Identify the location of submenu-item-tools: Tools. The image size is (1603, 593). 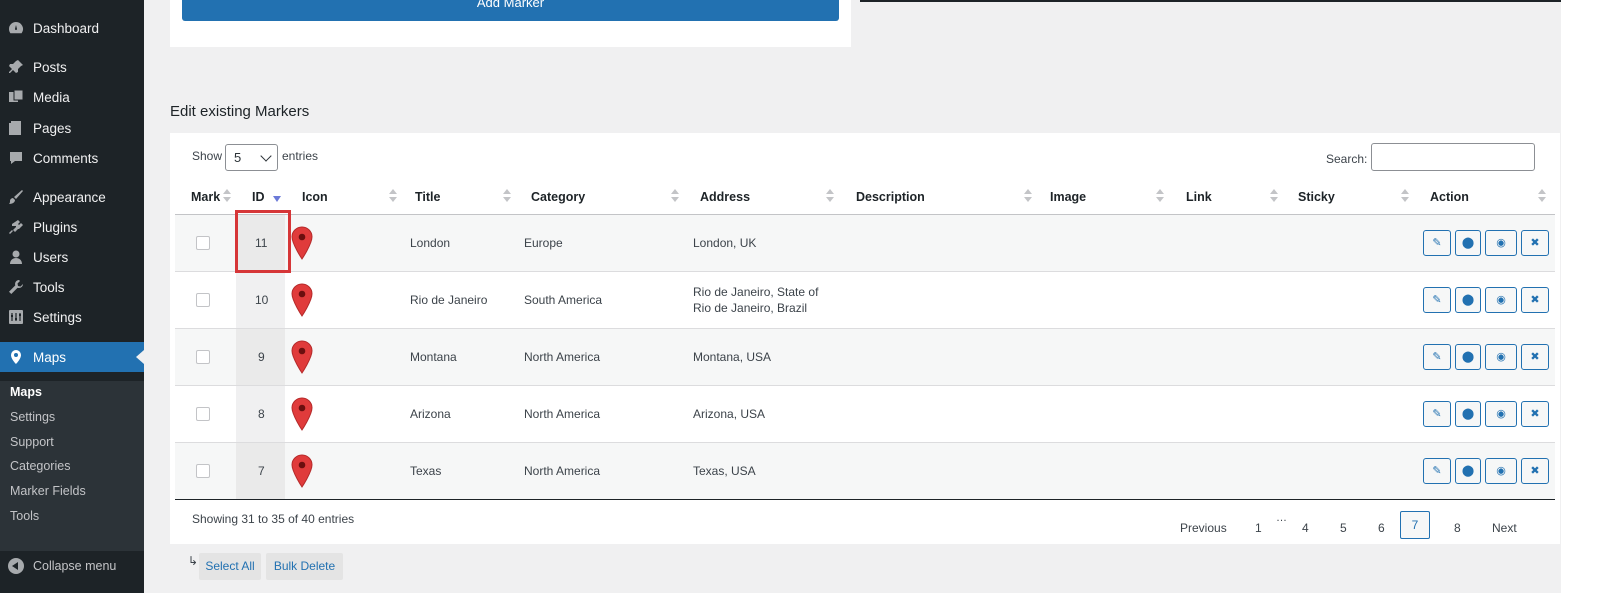
(24, 516).